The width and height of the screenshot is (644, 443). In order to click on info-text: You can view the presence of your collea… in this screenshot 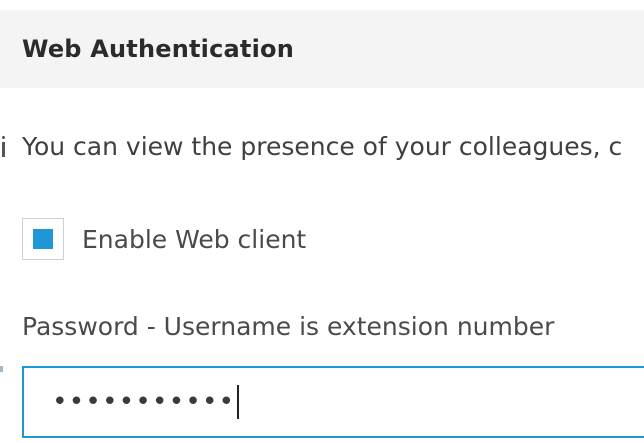, I will do `click(322, 146)`.